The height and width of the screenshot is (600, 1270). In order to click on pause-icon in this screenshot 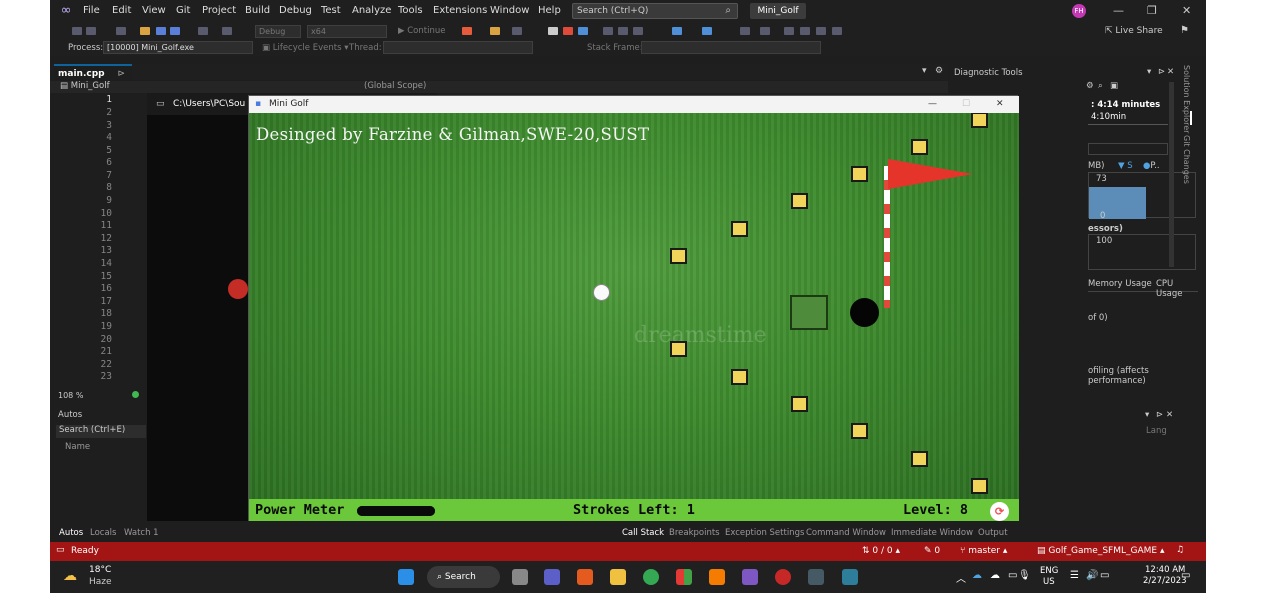, I will do `click(553, 31)`.